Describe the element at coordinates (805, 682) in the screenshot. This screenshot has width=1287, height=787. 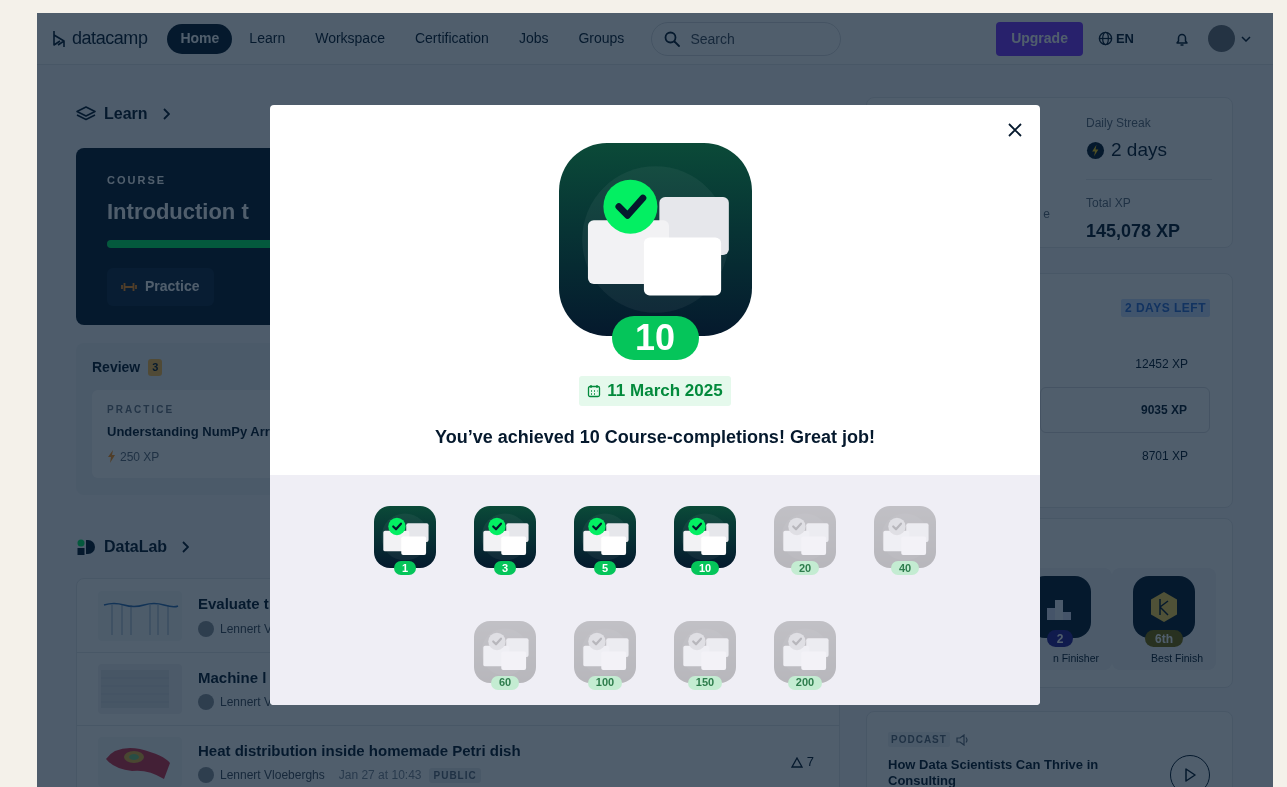
I see `milestone-count: 200` at that location.